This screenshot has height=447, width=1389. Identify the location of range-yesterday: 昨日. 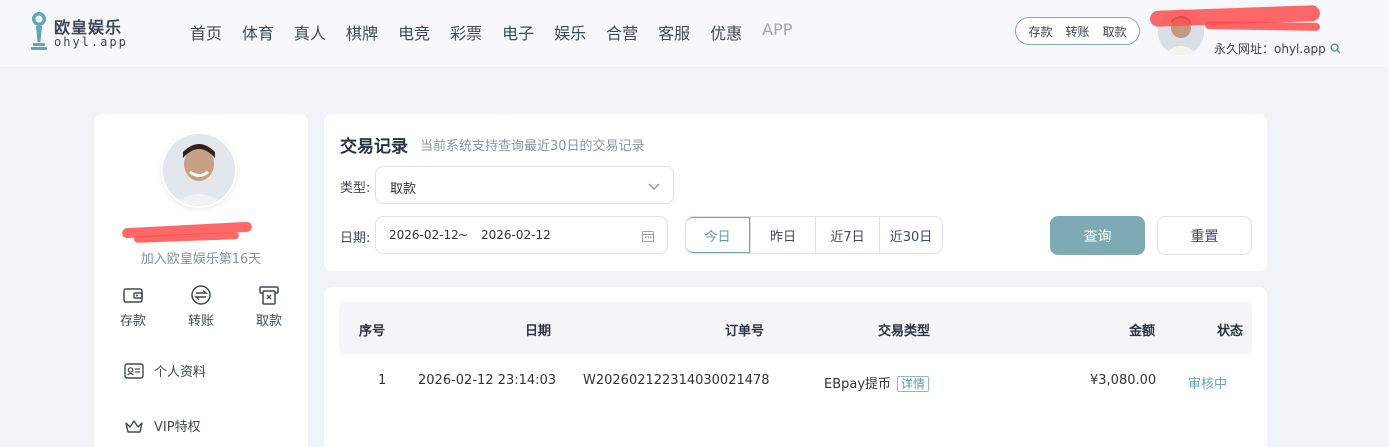
(782, 235).